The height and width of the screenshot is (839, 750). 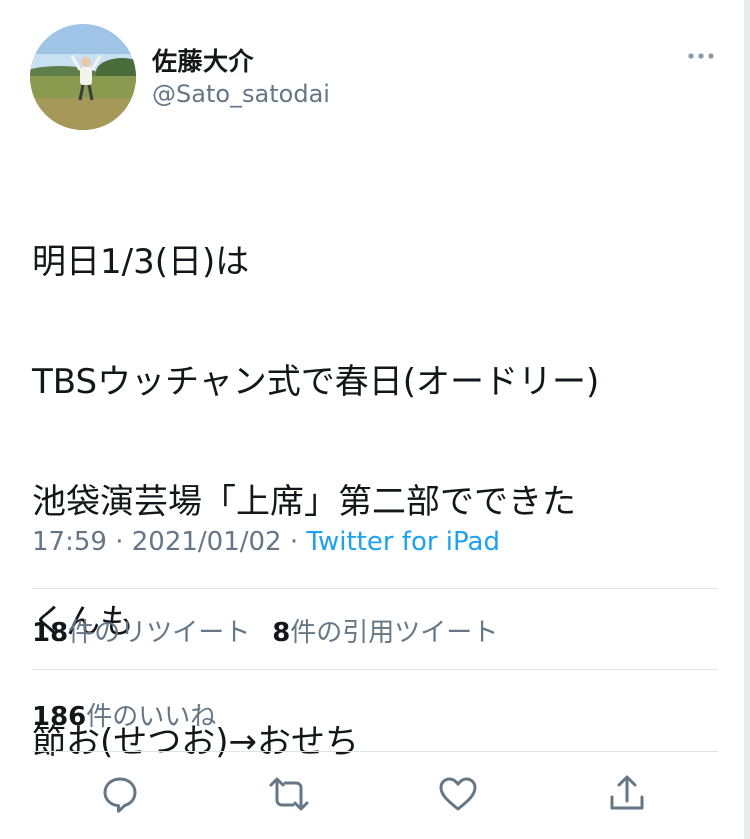 I want to click on retweet-stats: 18件のリツイート 8件の引用ツイート, so click(x=265, y=630).